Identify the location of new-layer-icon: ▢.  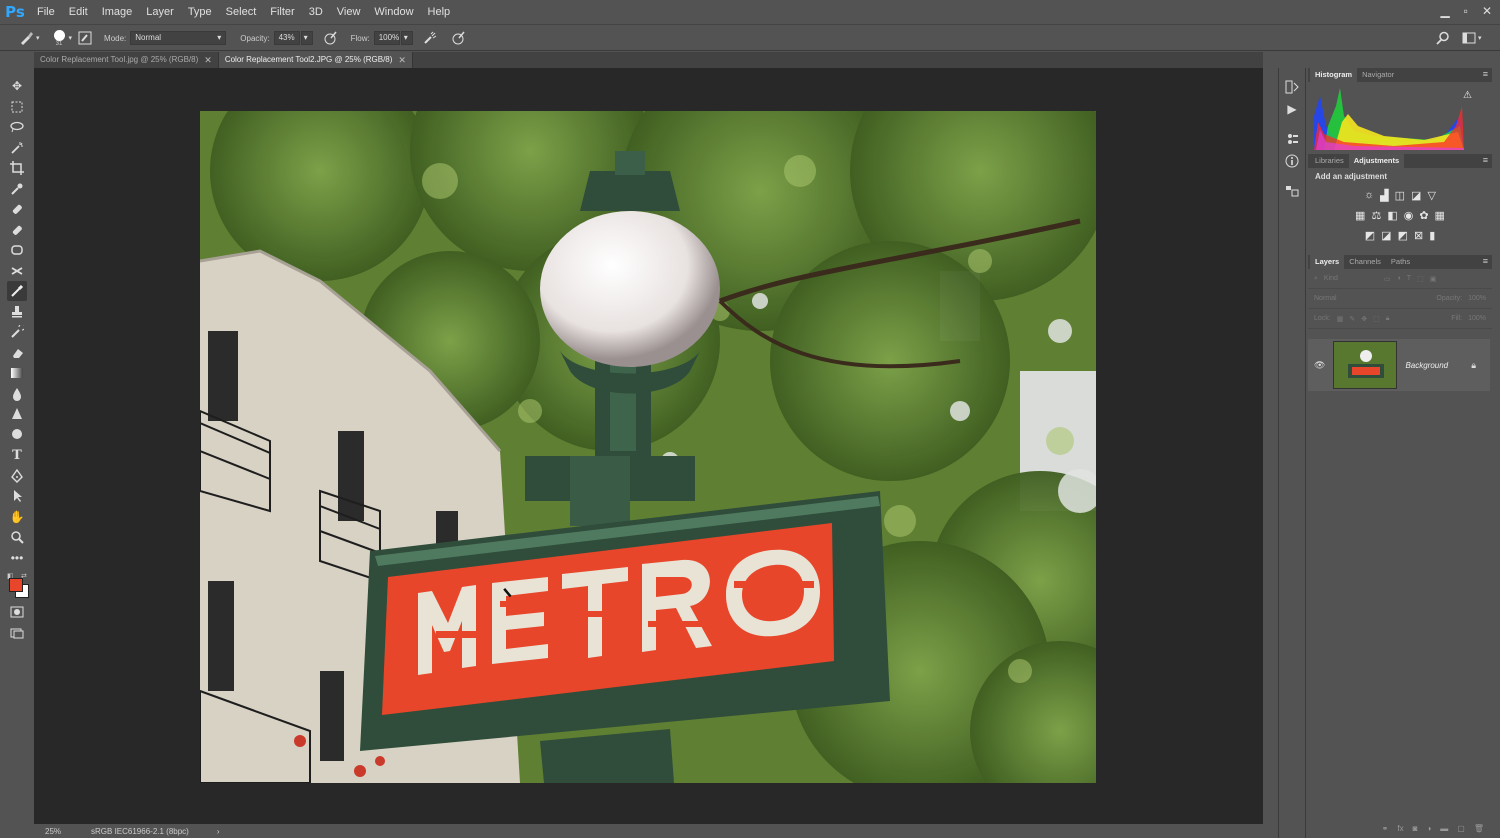
(1461, 830).